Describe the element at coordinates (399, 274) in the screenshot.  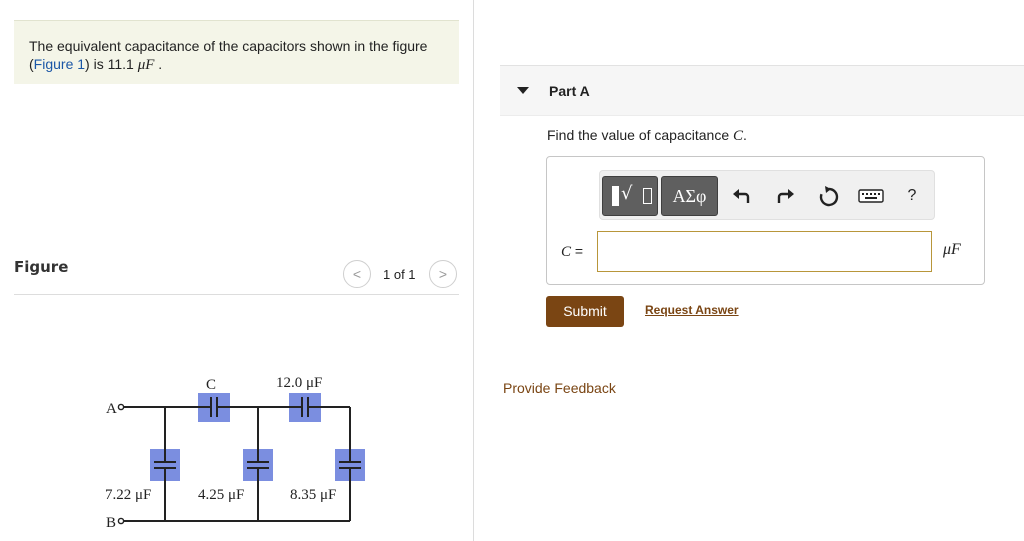
I see `figure-pager-count: 1 of 1` at that location.